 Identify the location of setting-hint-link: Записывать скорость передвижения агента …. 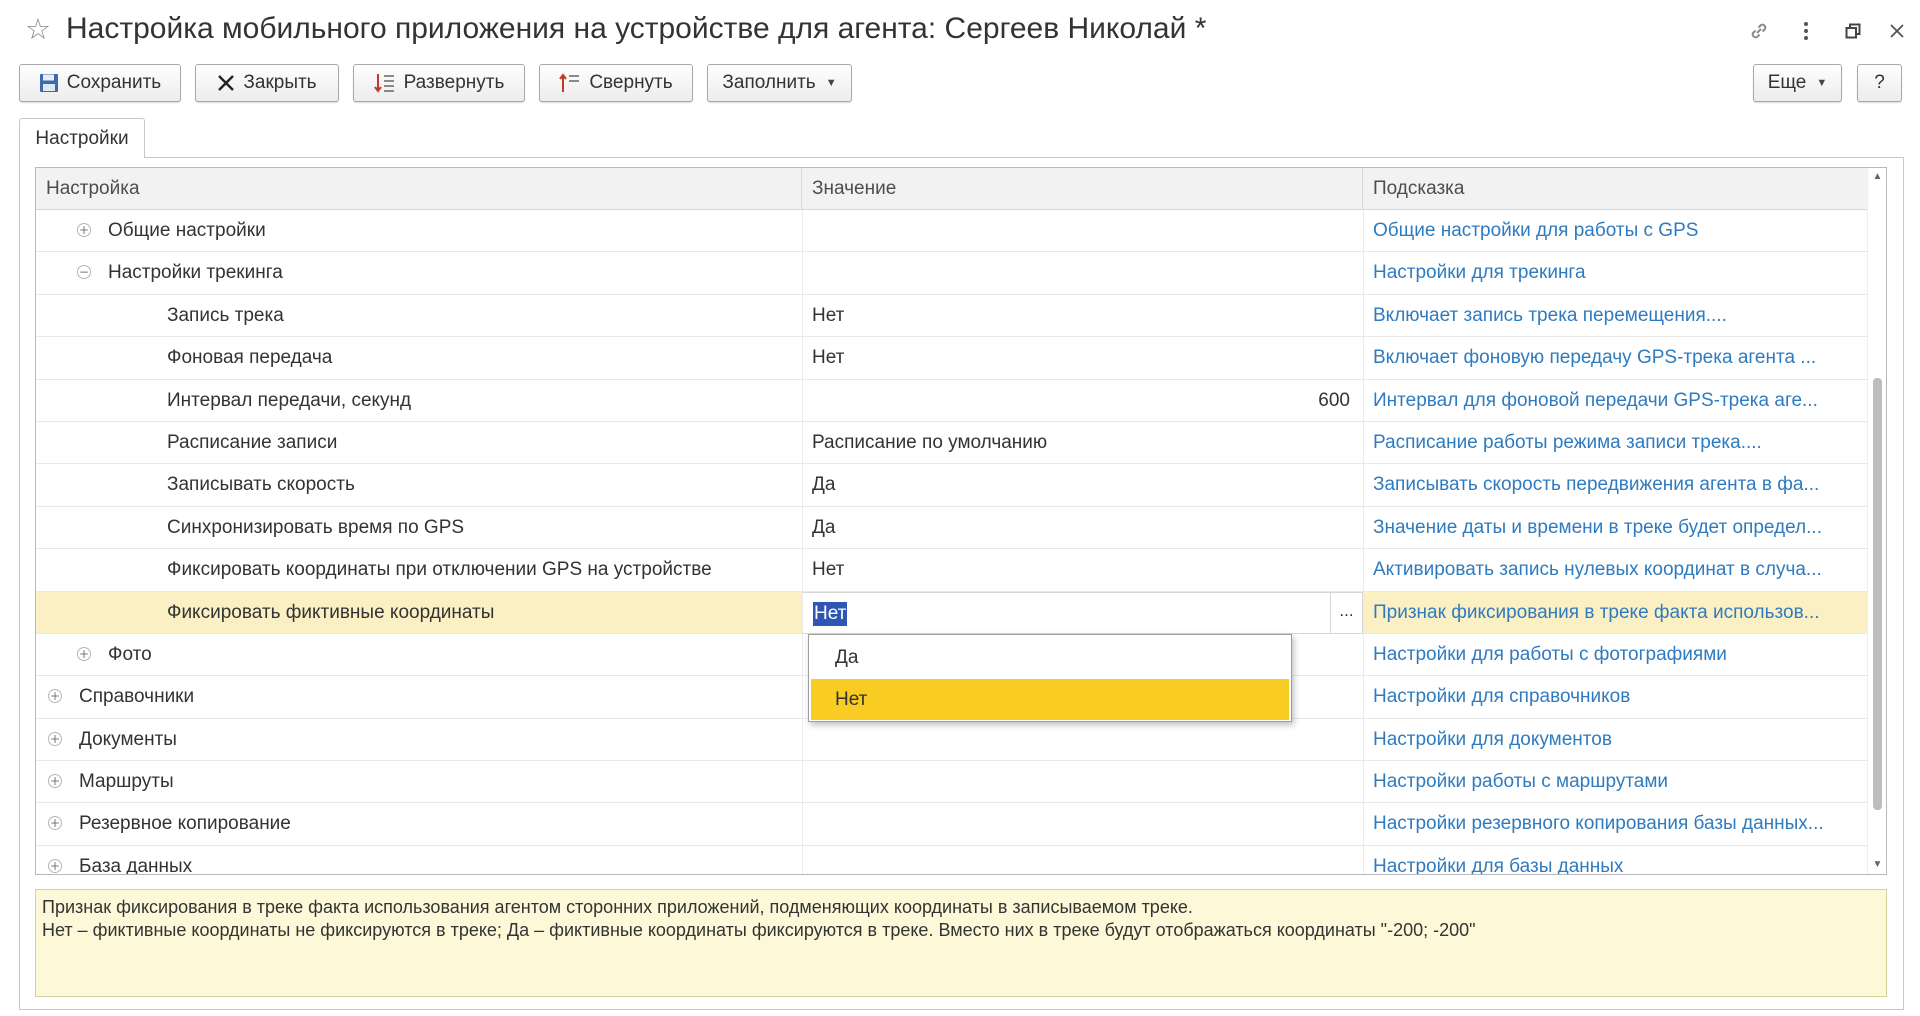
(1613, 485).